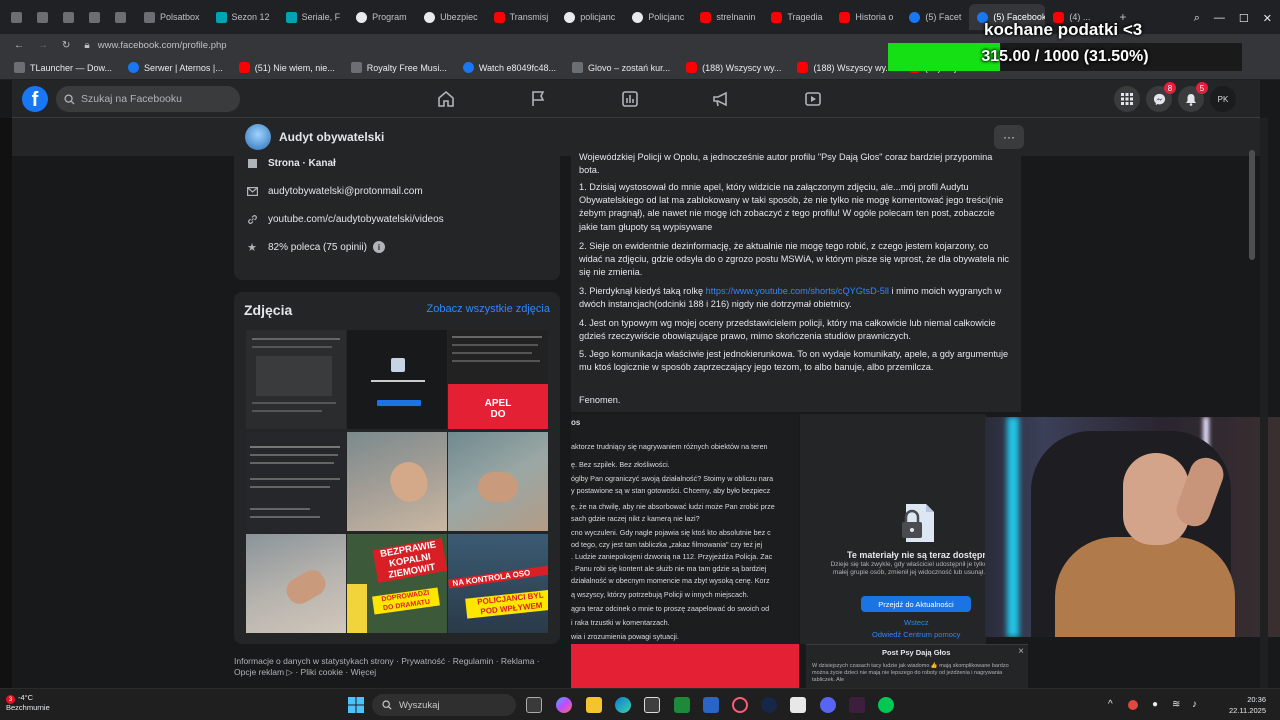 The width and height of the screenshot is (1280, 720). Describe the element at coordinates (451, 17) in the screenshot. I see `browser-tab: Ubezpiec` at that location.